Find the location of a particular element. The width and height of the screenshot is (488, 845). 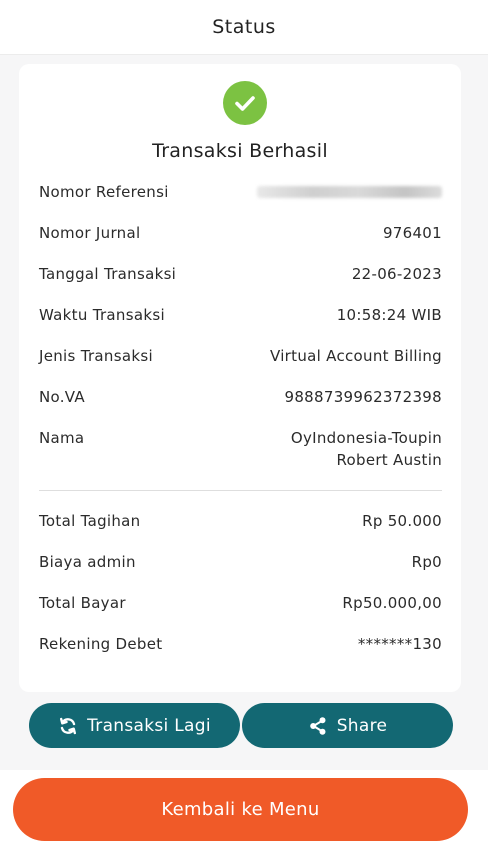

transaksi-lagi-button: Transaksi Lagi is located at coordinates (134, 725).